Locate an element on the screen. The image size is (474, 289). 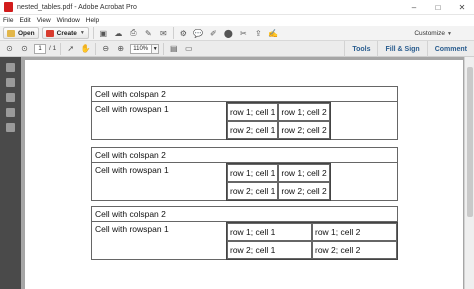
page-number-input: 1 is located at coordinates (40, 48).